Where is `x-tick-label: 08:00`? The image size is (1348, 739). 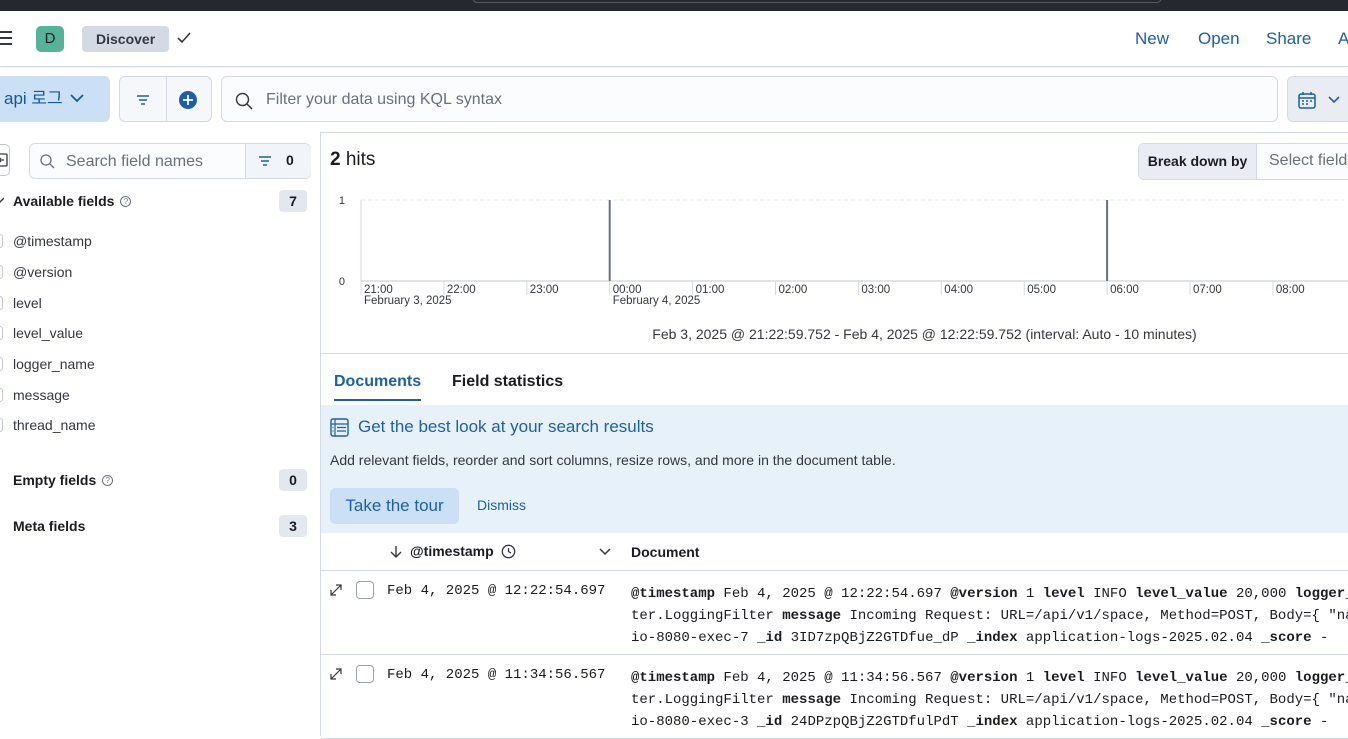
x-tick-label: 08:00 is located at coordinates (1290, 290).